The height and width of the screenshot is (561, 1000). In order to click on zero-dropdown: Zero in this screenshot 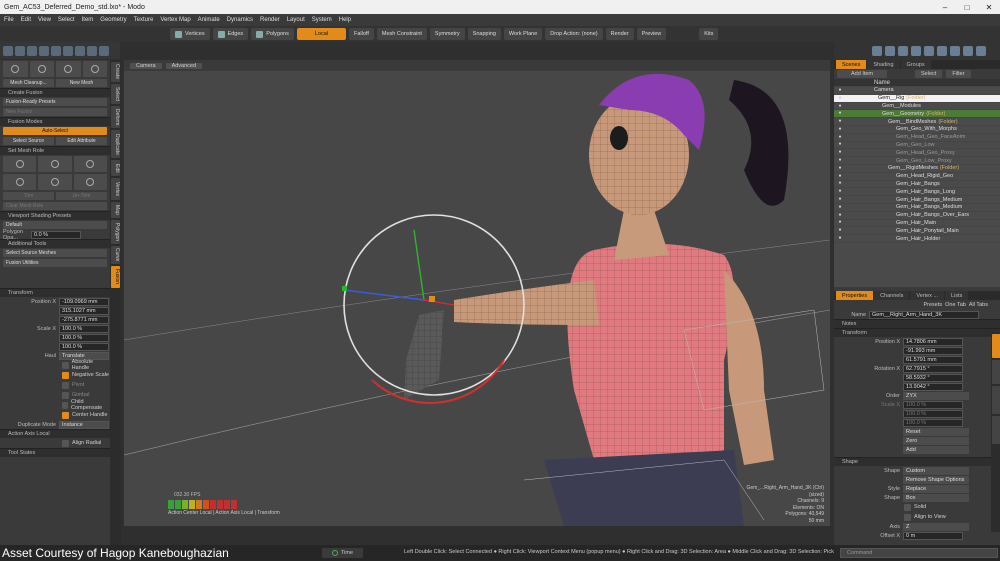, I will do `click(936, 440)`.